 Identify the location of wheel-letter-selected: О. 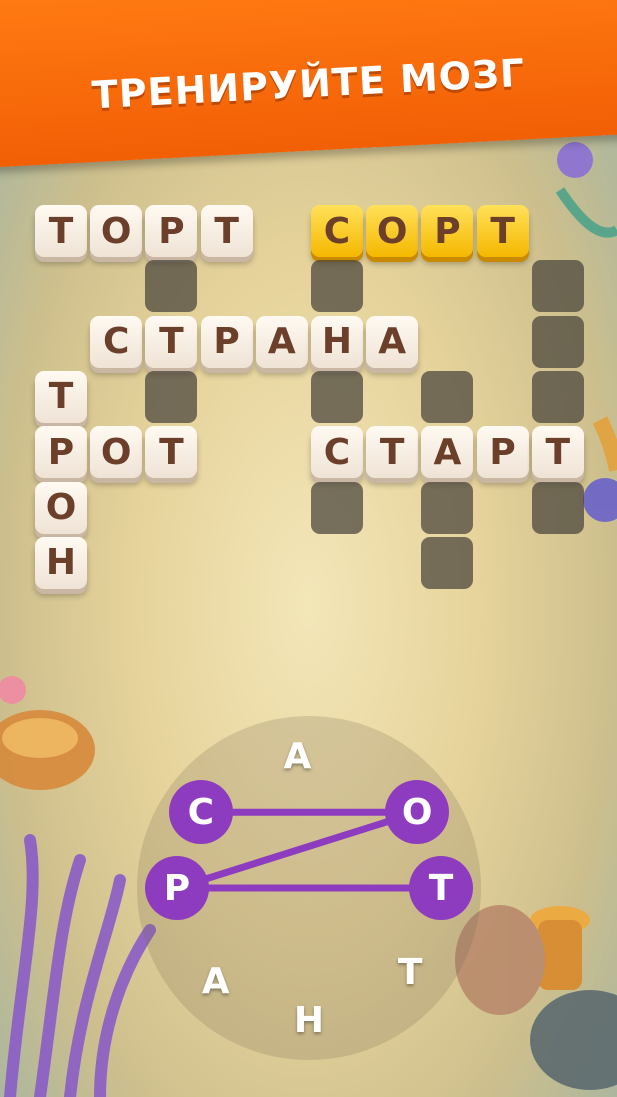
(417, 812).